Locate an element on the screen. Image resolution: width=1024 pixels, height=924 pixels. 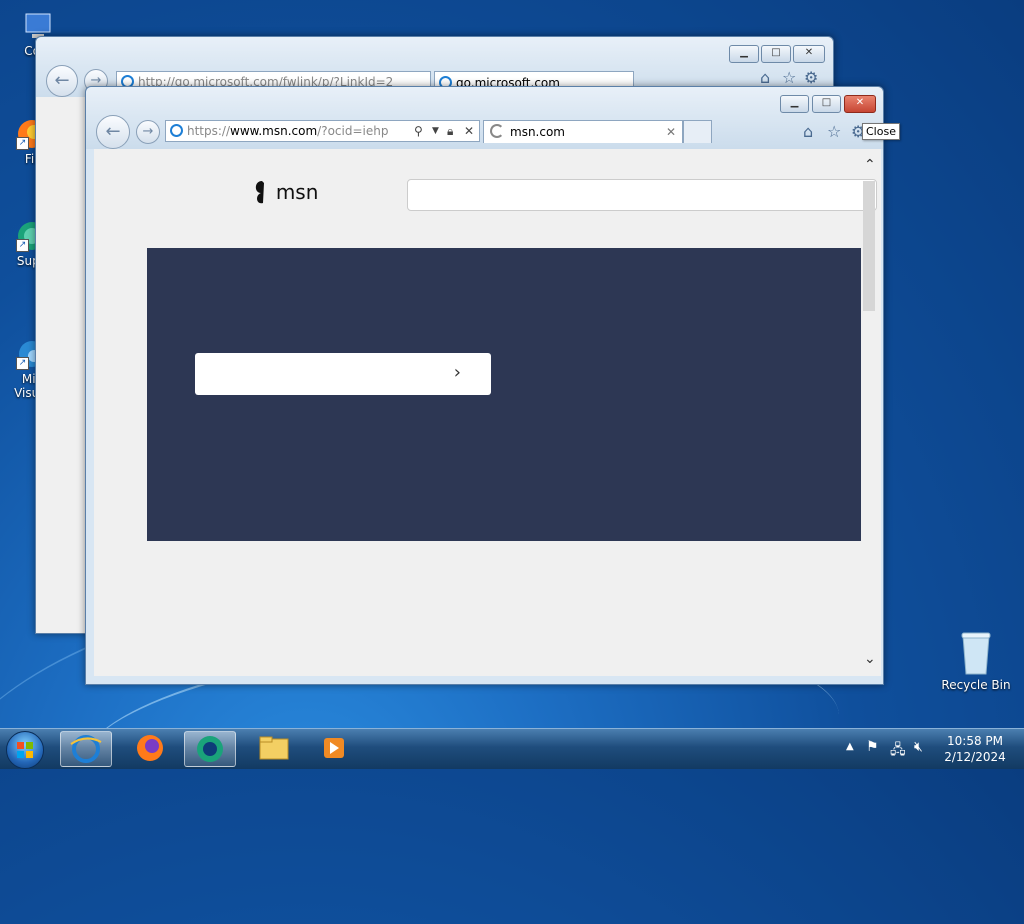
scroll-up-arrow-icon: ⌃ is located at coordinates (870, 165).